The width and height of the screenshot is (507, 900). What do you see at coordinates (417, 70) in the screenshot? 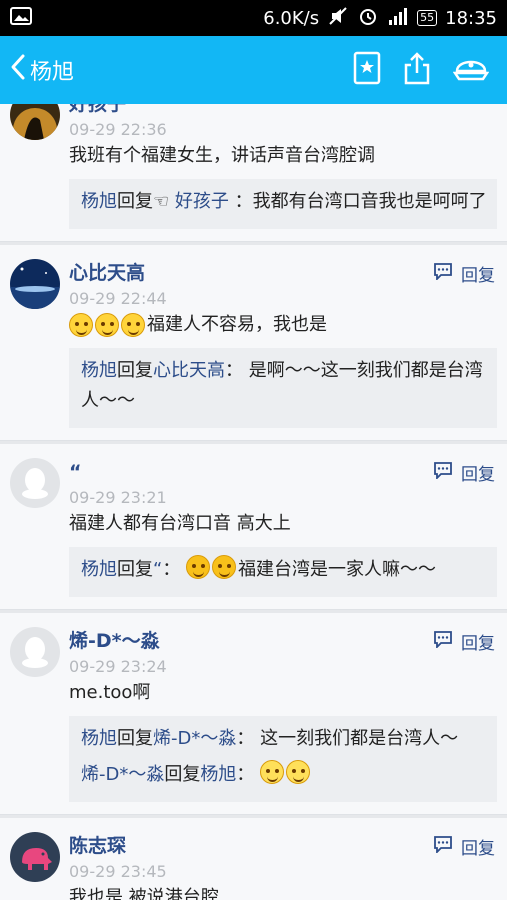
I see `share-icon` at bounding box center [417, 70].